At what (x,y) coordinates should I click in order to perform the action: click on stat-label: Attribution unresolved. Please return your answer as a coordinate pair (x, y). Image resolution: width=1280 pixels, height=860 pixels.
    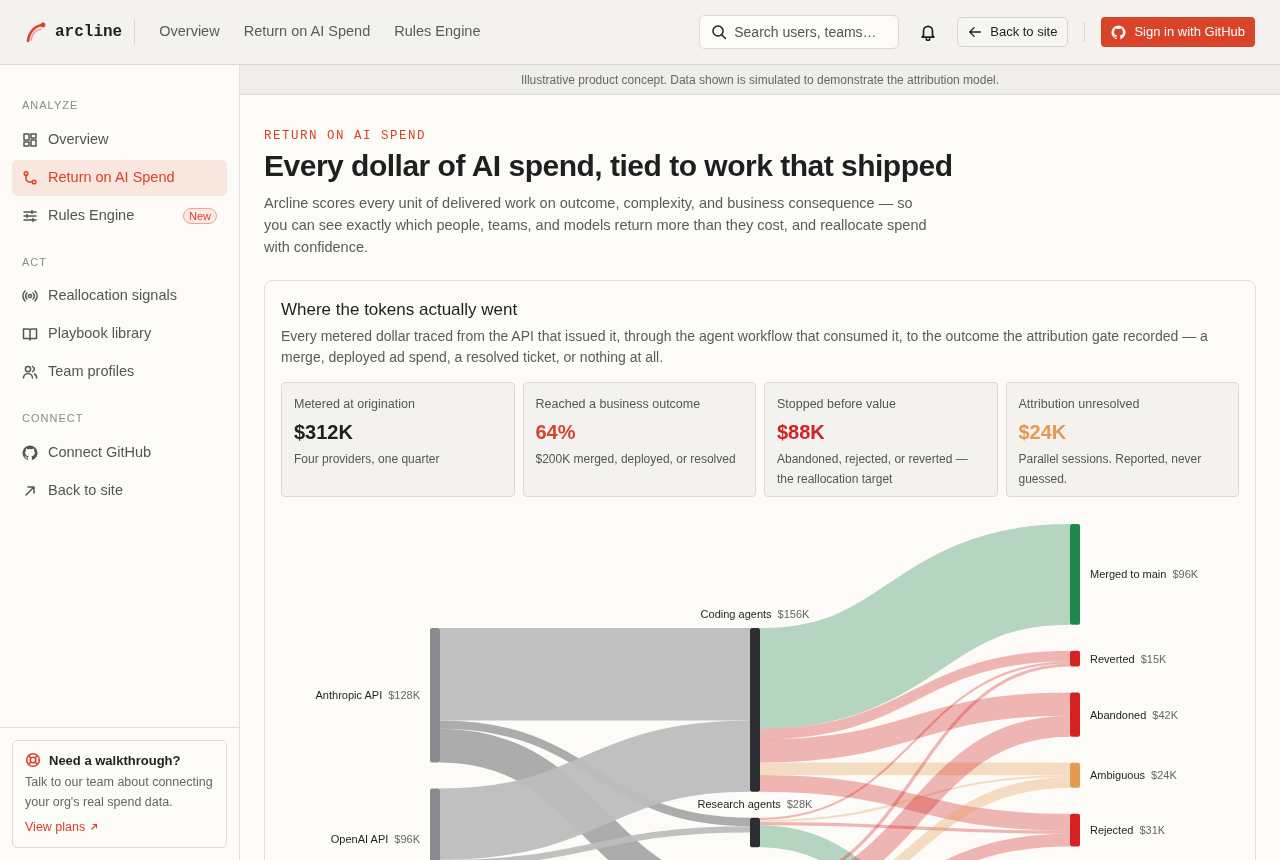
    Looking at the image, I should click on (1079, 405).